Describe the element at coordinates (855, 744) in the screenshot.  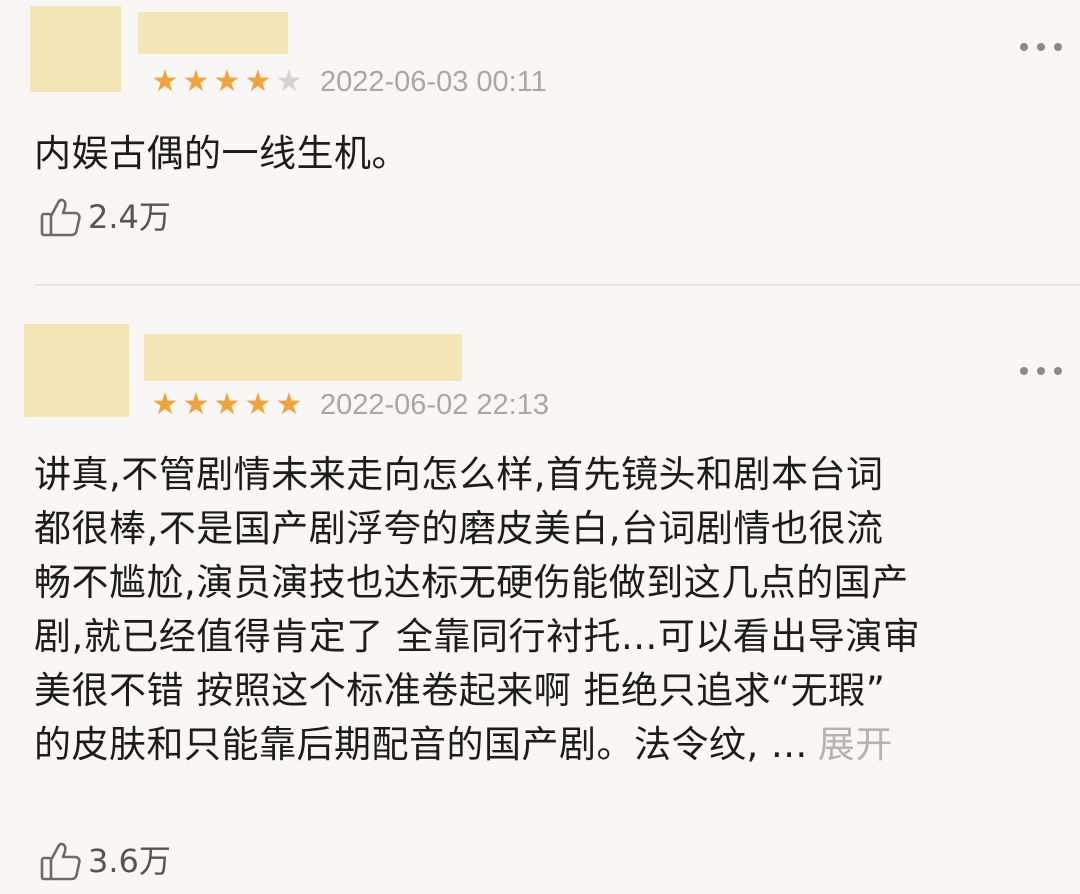
I see `expand-link: 展开` at that location.